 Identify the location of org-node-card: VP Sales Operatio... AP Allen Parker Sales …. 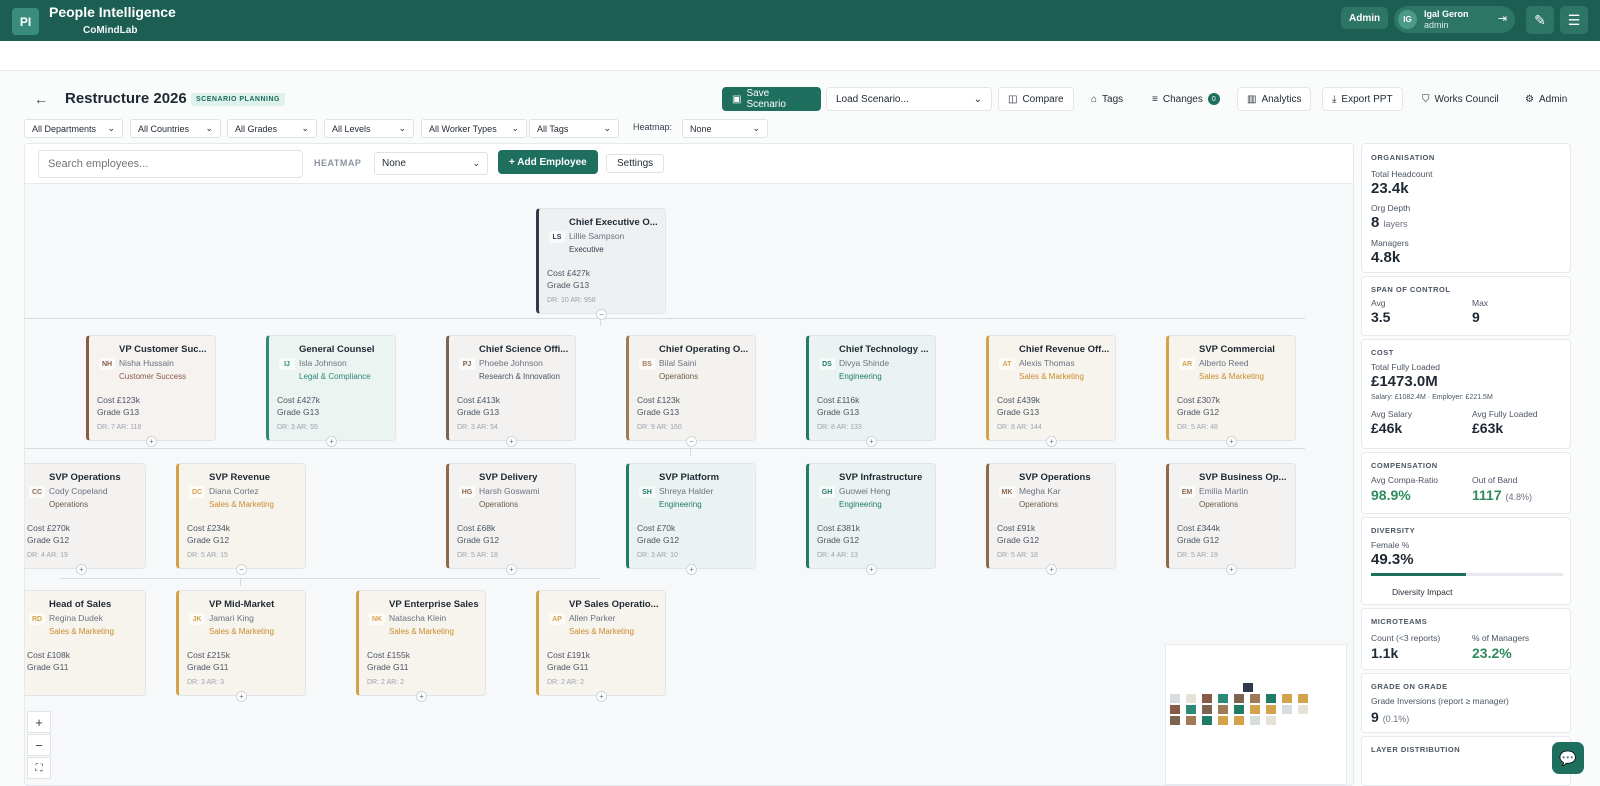
(601, 643).